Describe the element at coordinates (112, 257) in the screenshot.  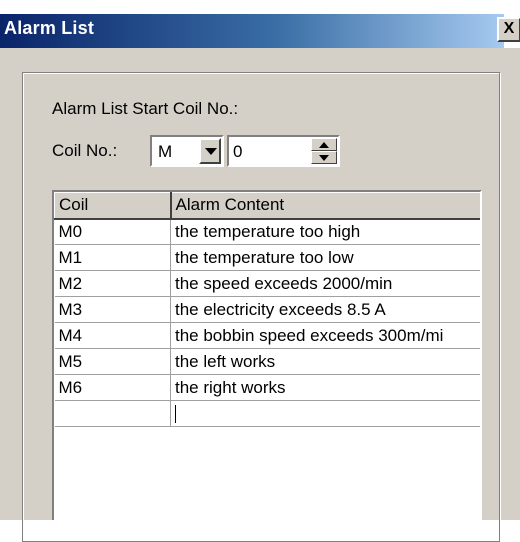
I see `coil-cell: M1` at that location.